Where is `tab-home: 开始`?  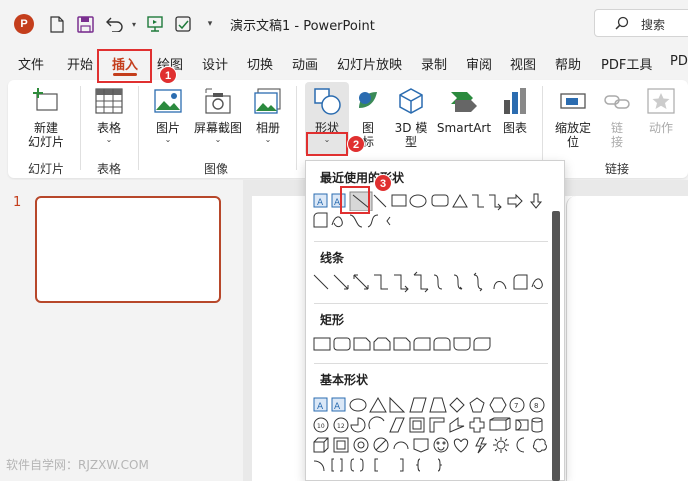
tab-home: 开始 is located at coordinates (80, 63).